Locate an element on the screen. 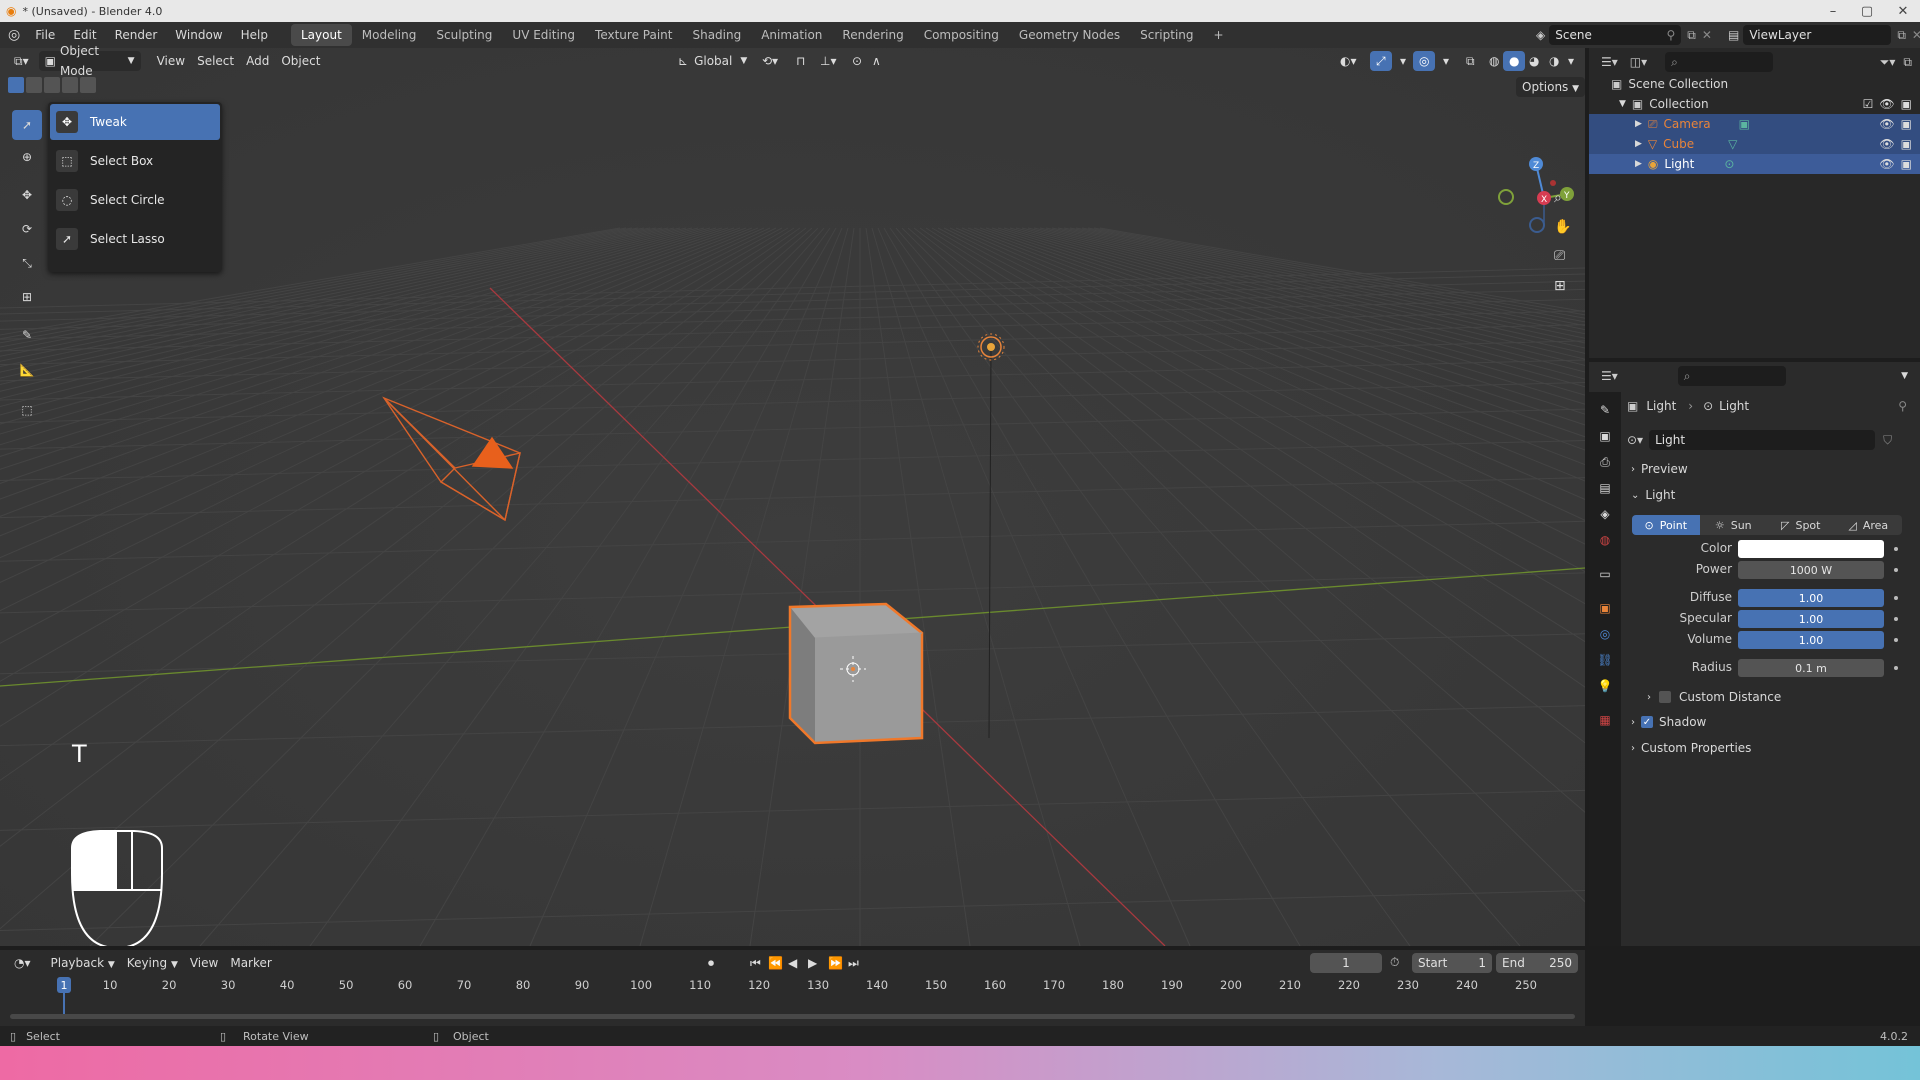 Image resolution: width=1920 pixels, height=1080 pixels. scale-tool-icon: ⤡ is located at coordinates (27, 263).